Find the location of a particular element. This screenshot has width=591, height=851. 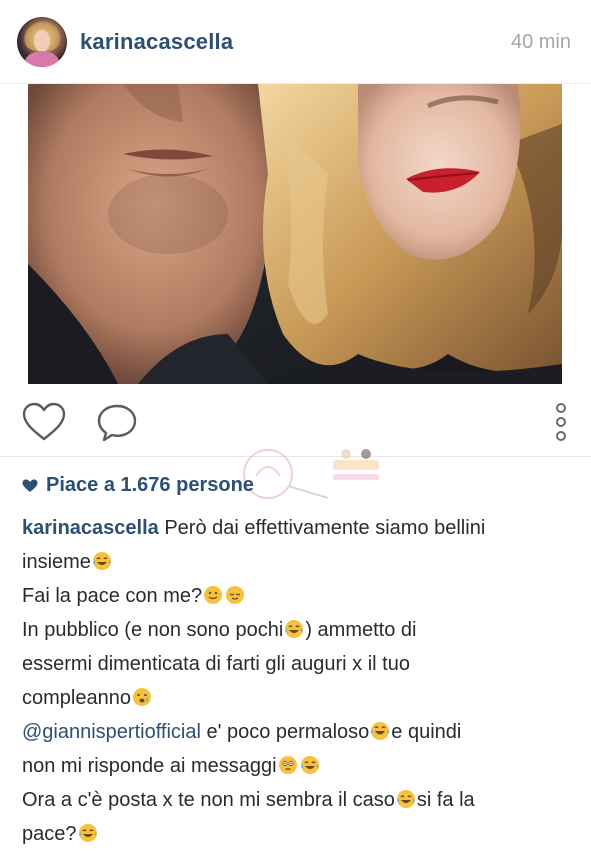

caption-line: insieme is located at coordinates (302, 562).